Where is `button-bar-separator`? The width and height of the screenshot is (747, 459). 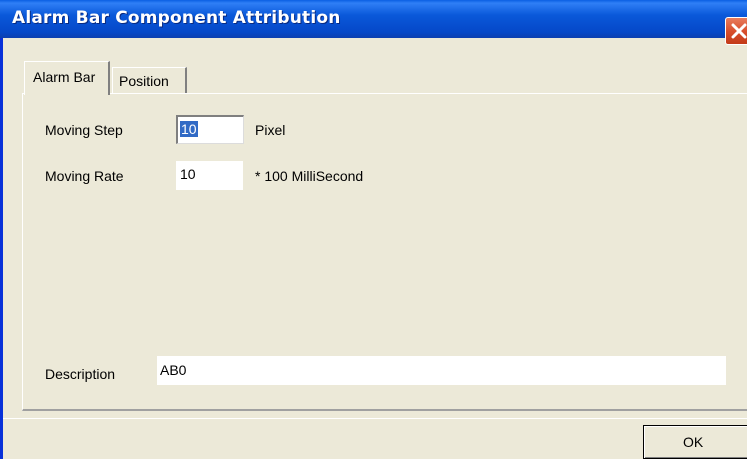
button-bar-separator is located at coordinates (375, 418).